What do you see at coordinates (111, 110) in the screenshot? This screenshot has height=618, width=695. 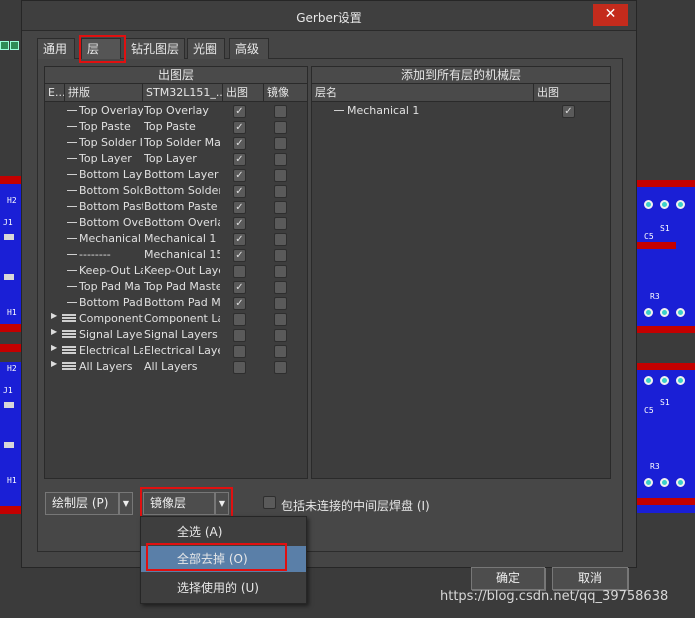 I see `panel-layer-name: Top Overlay` at bounding box center [111, 110].